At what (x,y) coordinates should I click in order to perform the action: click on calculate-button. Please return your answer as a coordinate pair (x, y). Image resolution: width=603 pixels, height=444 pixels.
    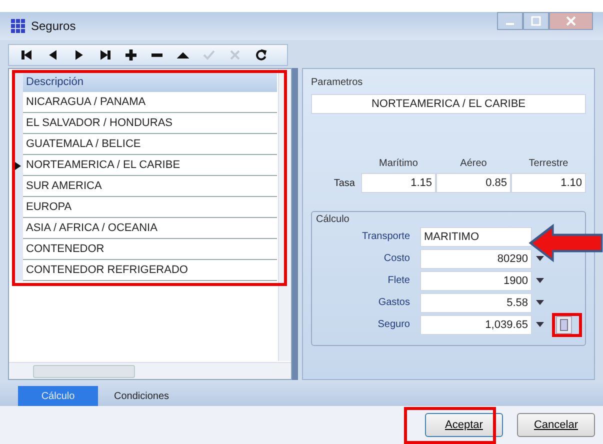
    Looking at the image, I should click on (564, 325).